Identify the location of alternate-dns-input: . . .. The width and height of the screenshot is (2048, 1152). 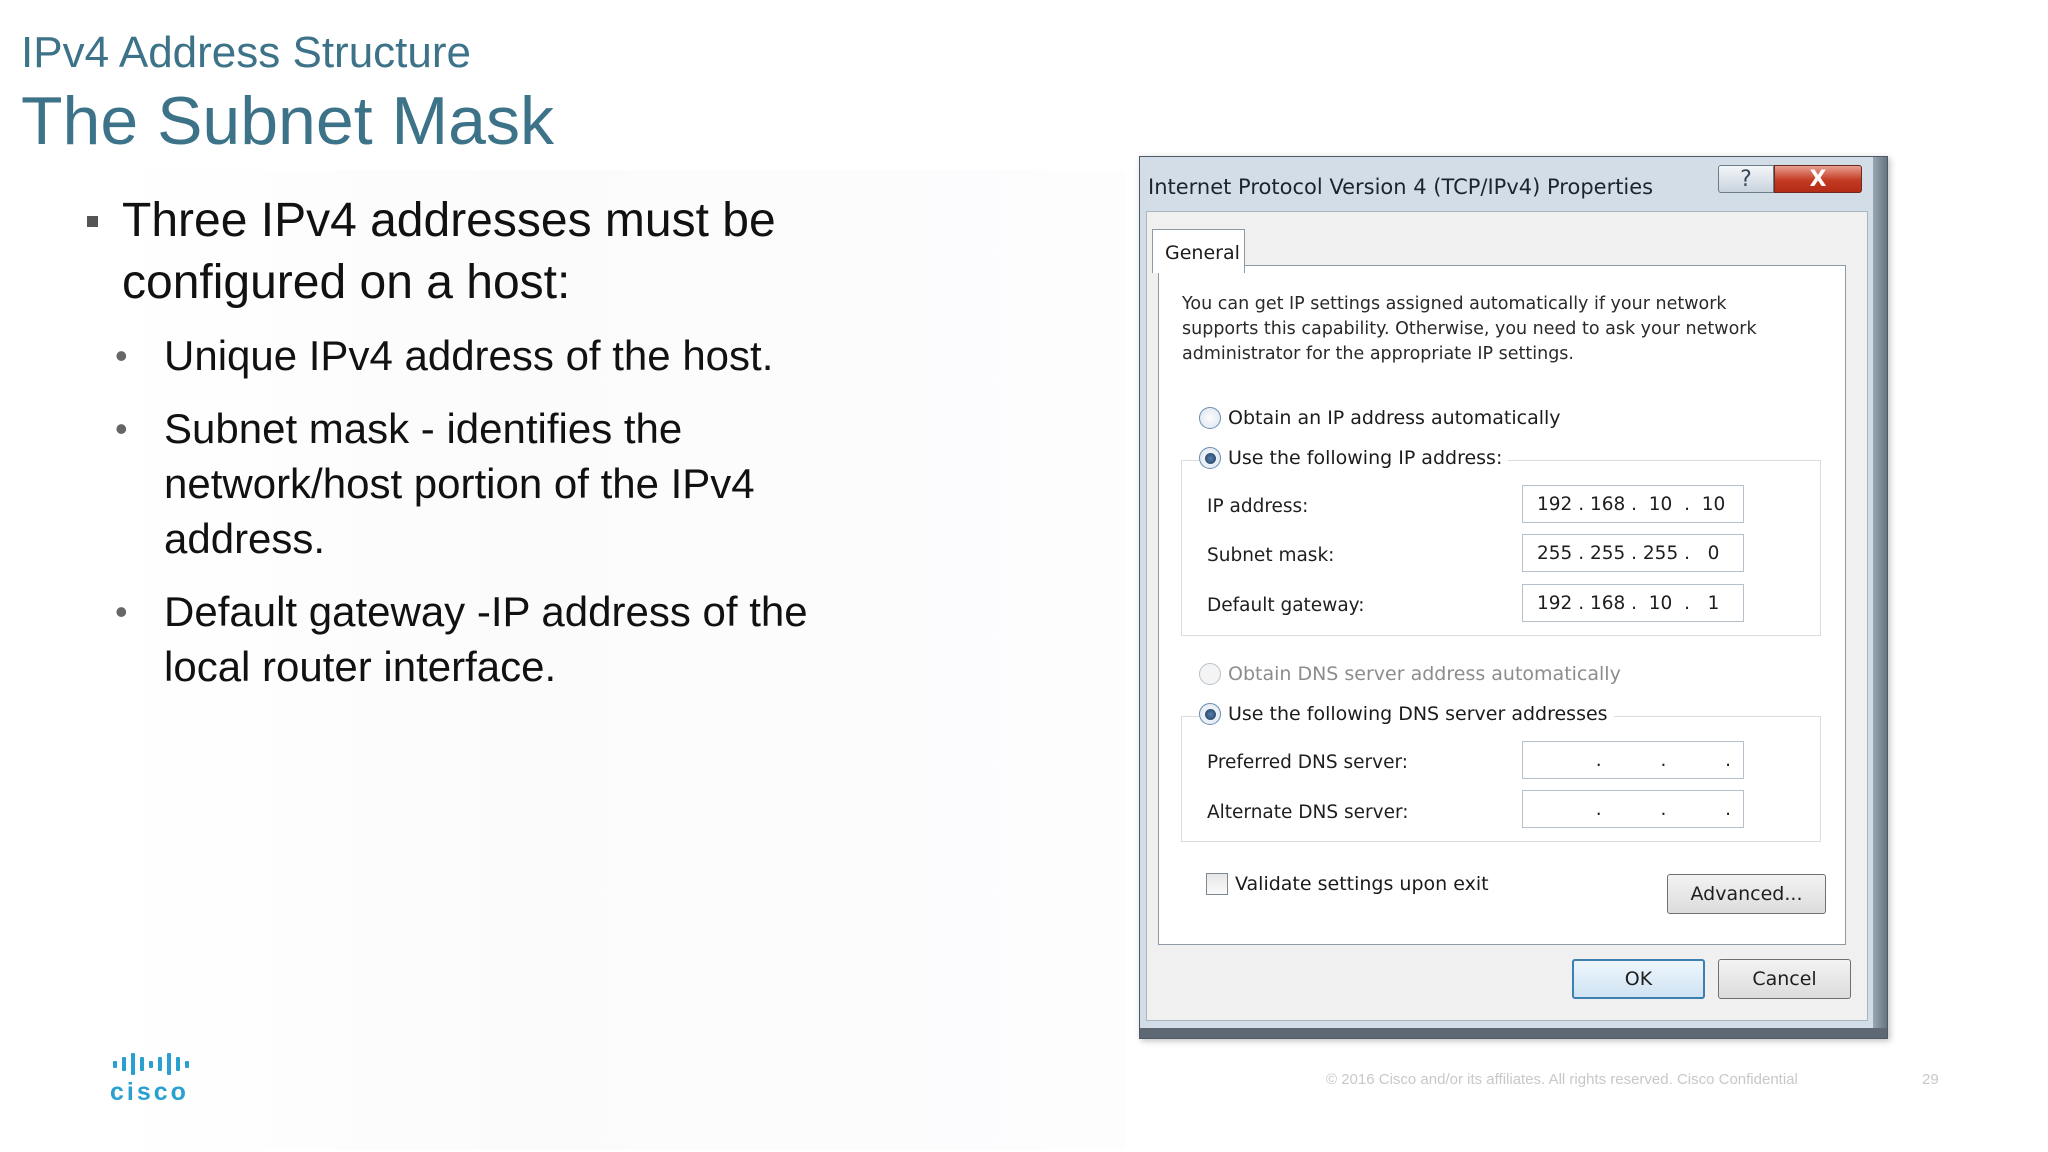
(1633, 809).